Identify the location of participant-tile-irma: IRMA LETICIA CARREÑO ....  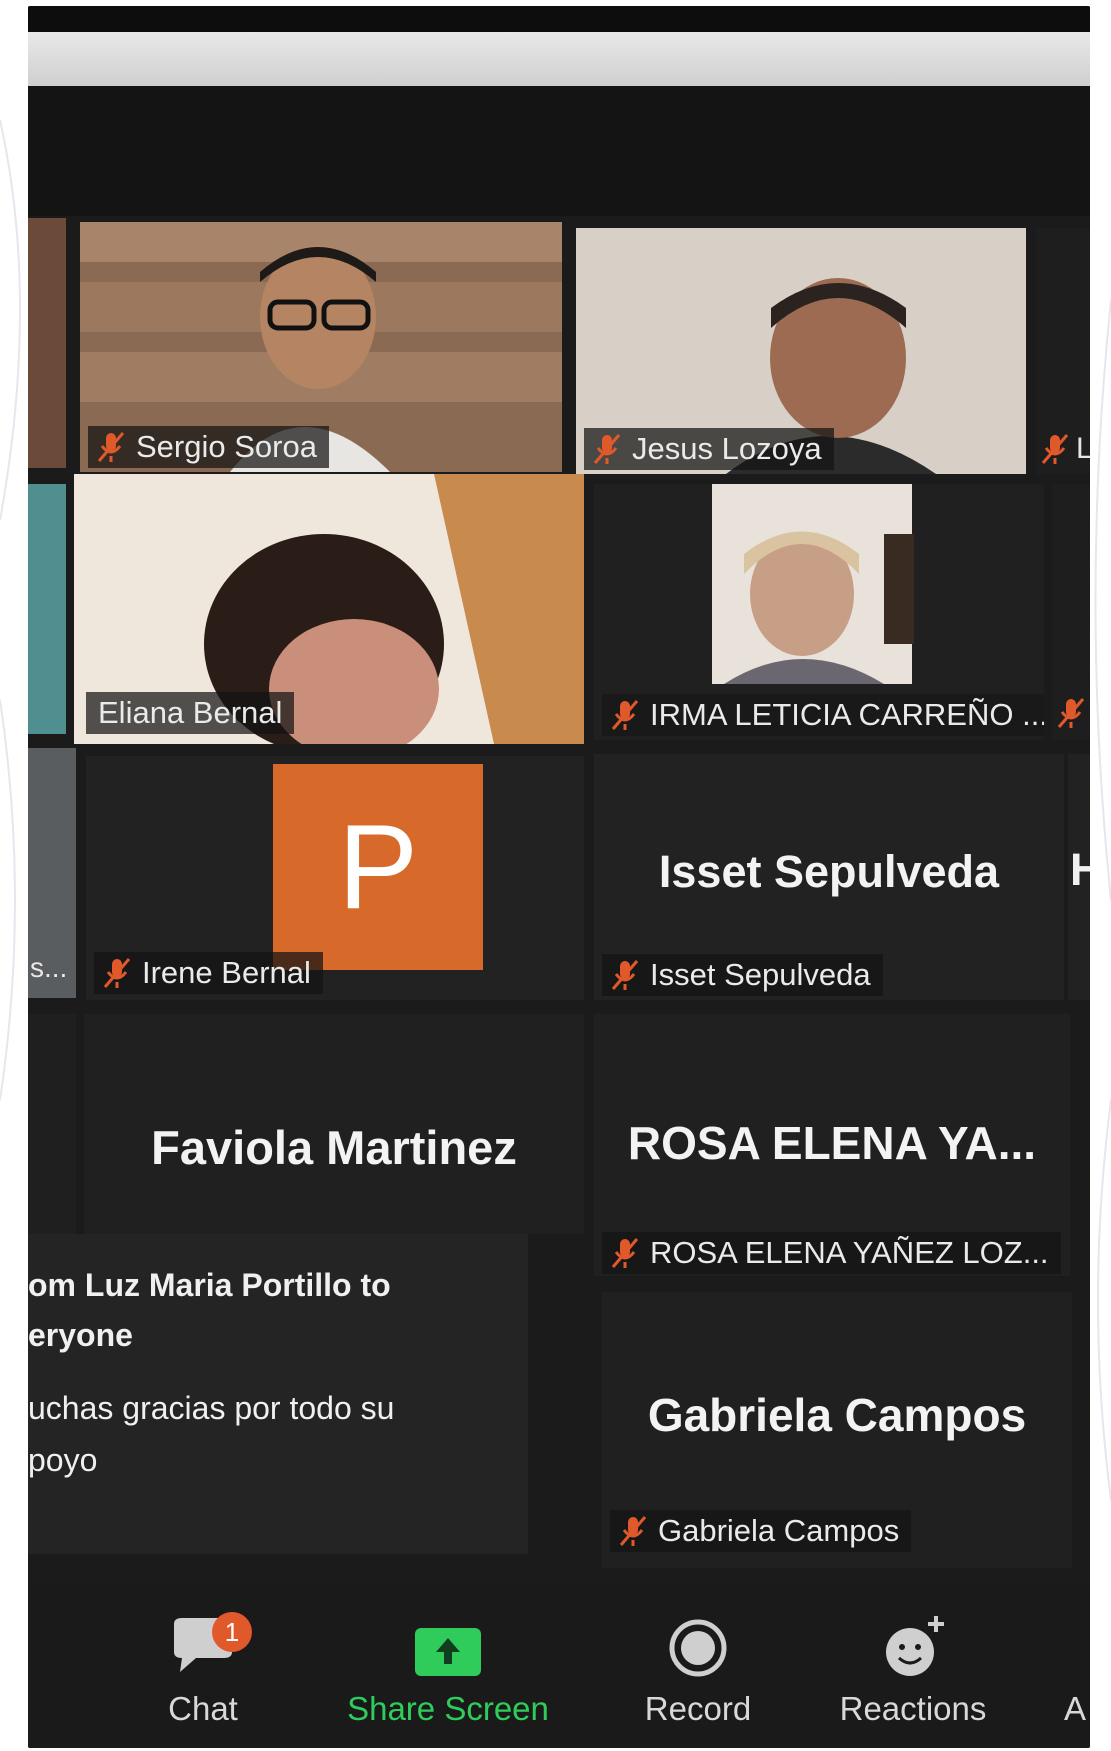
(819, 612).